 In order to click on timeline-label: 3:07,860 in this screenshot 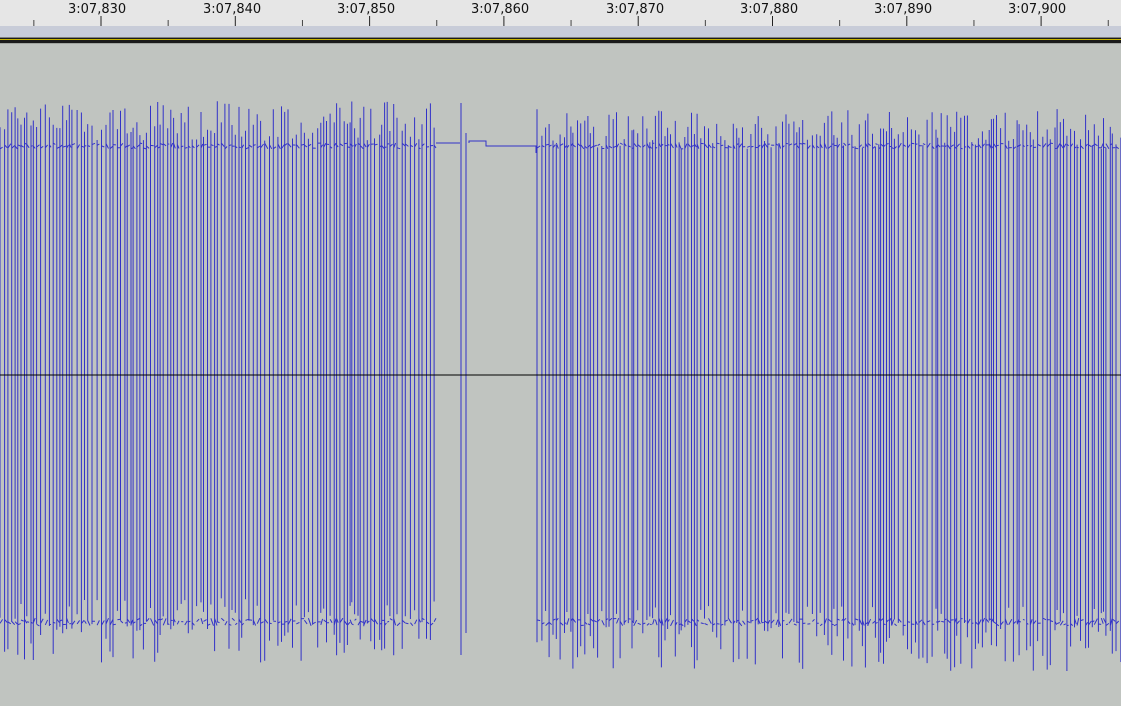, I will do `click(500, 9)`.